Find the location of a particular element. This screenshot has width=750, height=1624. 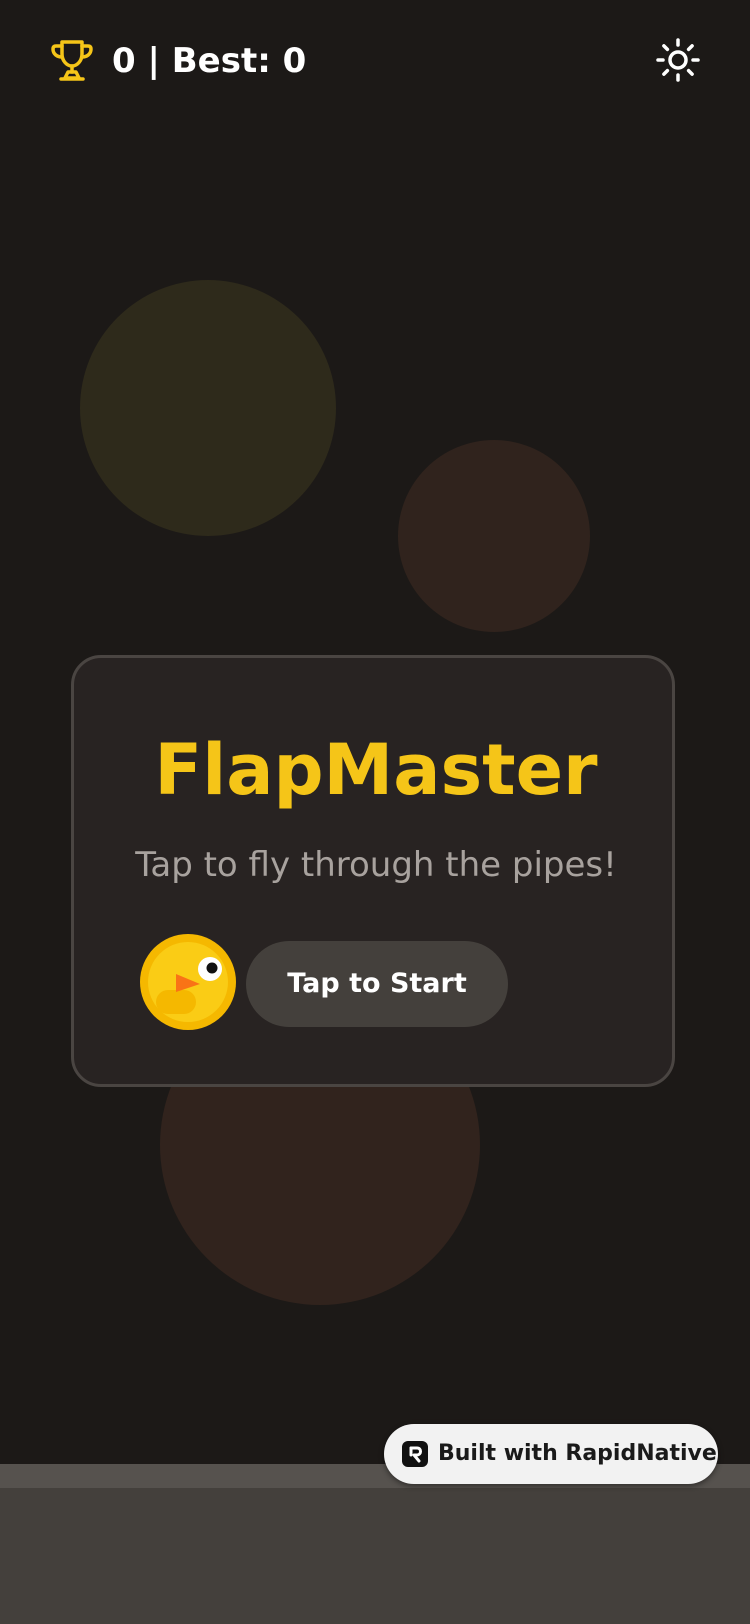

trophy-icon is located at coordinates (72, 60).